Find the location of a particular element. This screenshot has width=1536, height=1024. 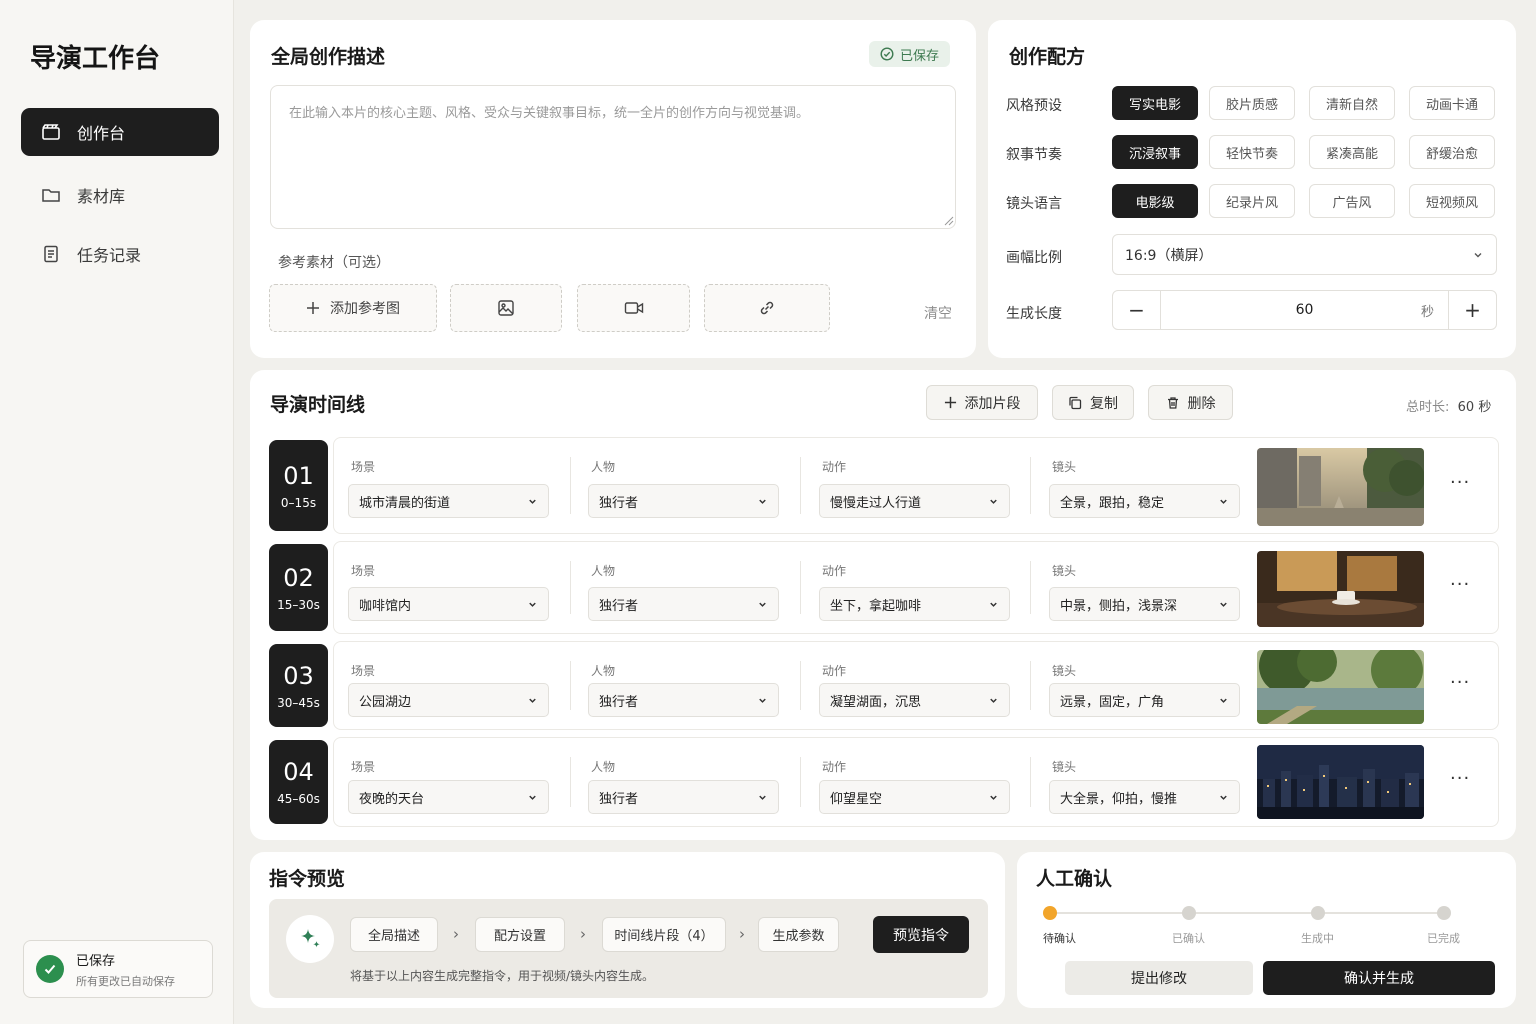

add-link-button is located at coordinates (767, 308).